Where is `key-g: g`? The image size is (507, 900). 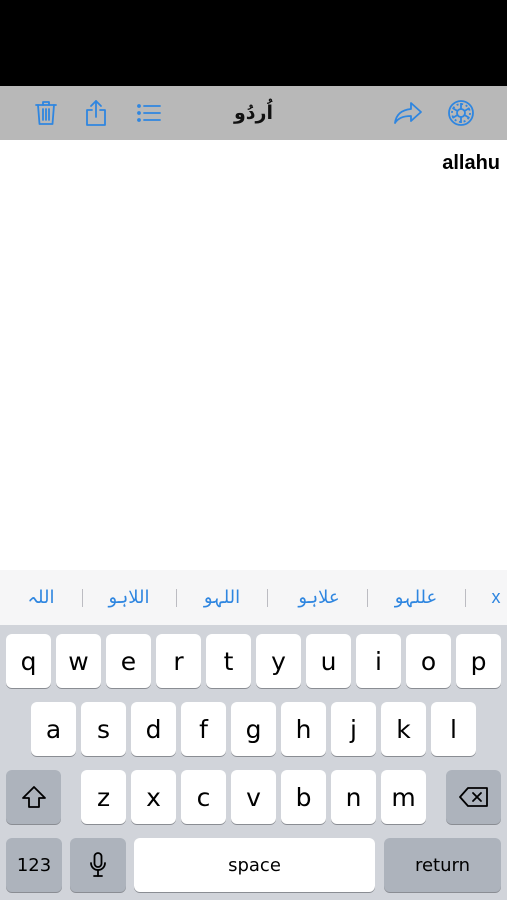 key-g: g is located at coordinates (253, 729).